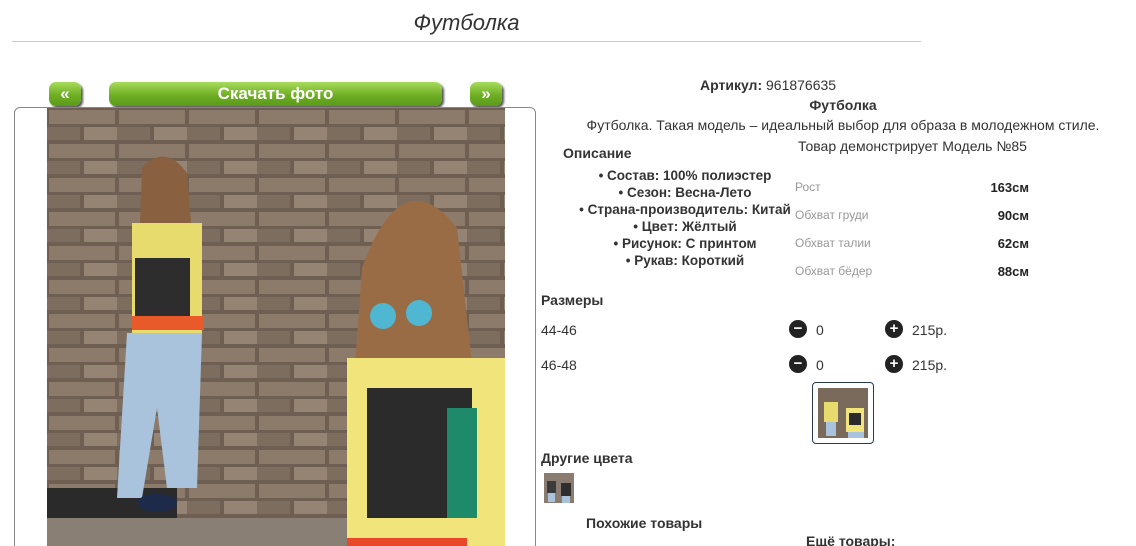  I want to click on article-line: Артикул: 961876635, so click(850, 85).